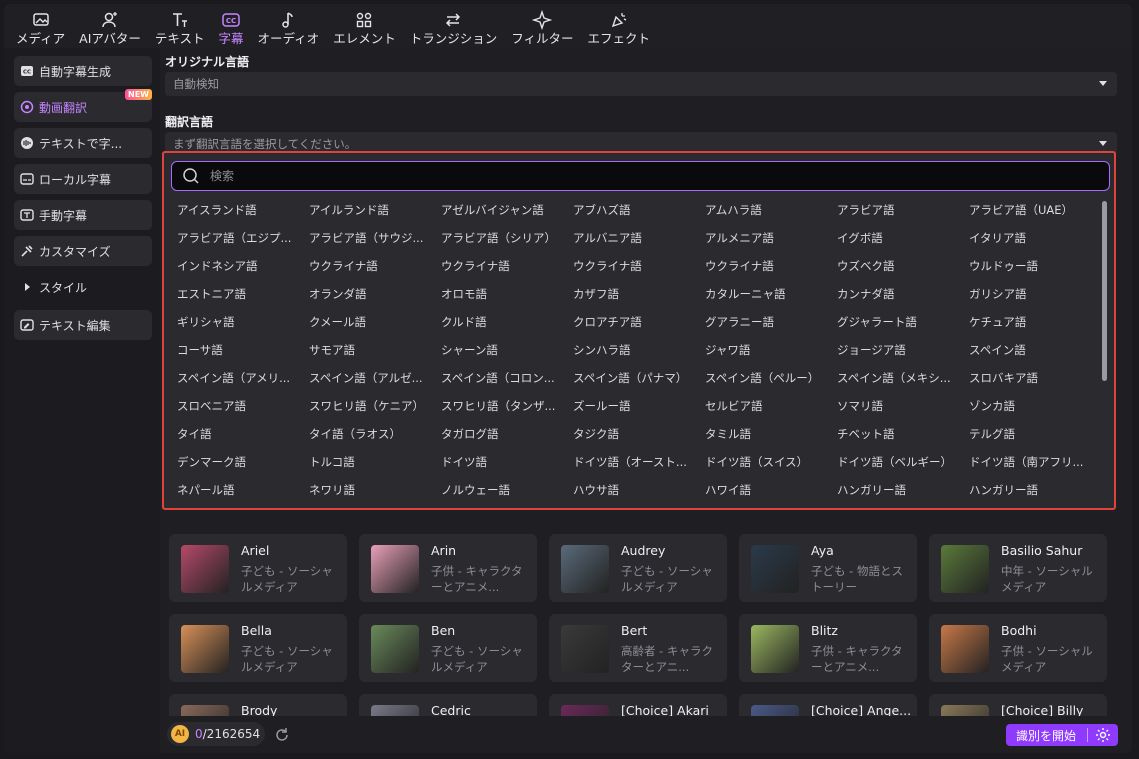 Image resolution: width=1139 pixels, height=759 pixels. Describe the element at coordinates (505, 462) in the screenshot. I see `language-option: ドイツ語` at that location.